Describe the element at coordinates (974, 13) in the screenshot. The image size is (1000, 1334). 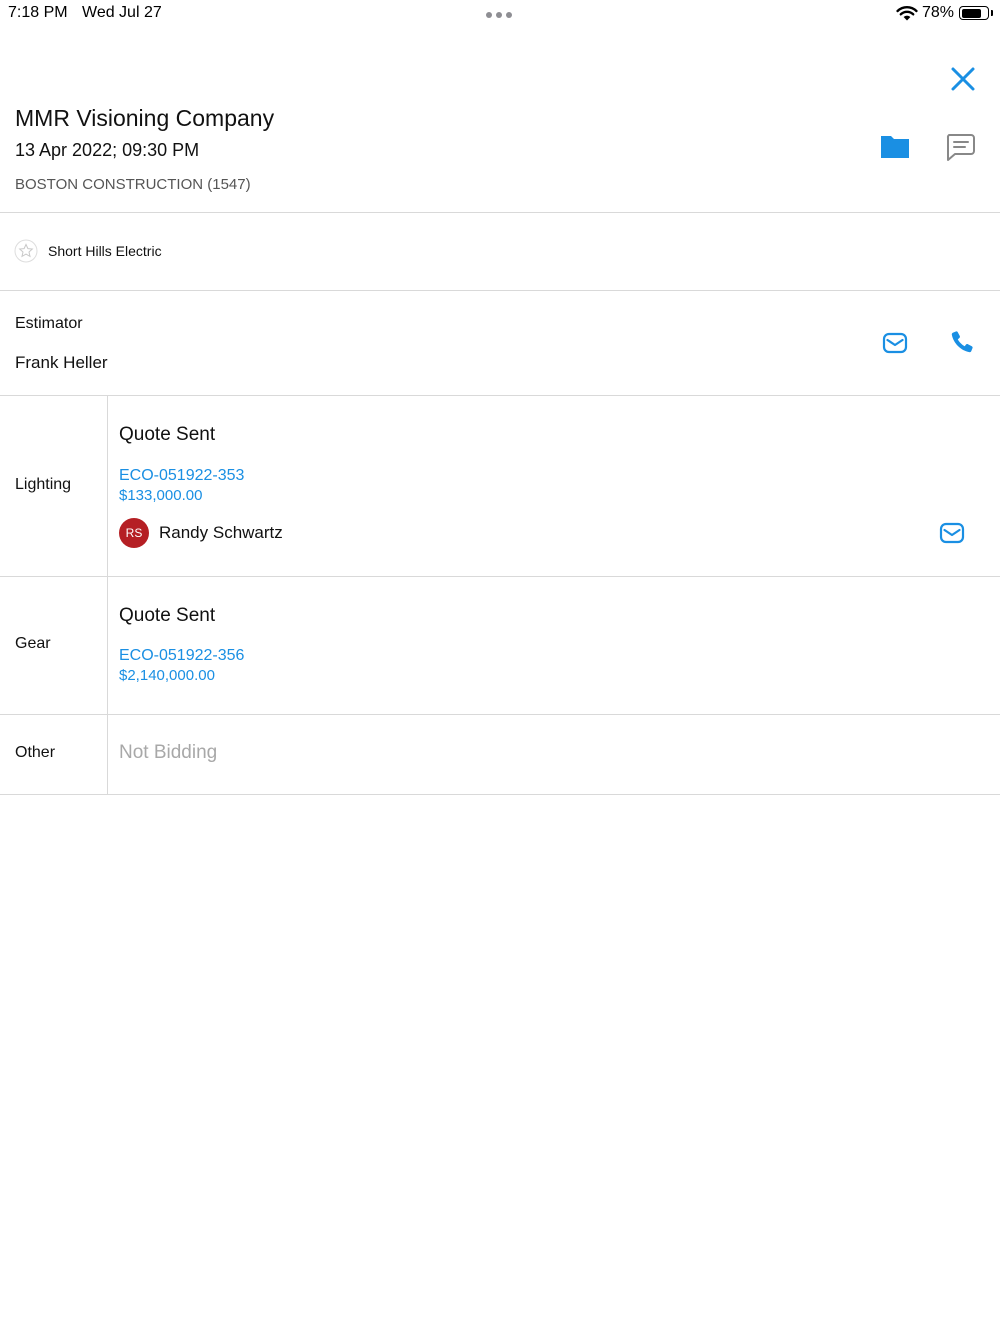
I see `battery-icon` at that location.